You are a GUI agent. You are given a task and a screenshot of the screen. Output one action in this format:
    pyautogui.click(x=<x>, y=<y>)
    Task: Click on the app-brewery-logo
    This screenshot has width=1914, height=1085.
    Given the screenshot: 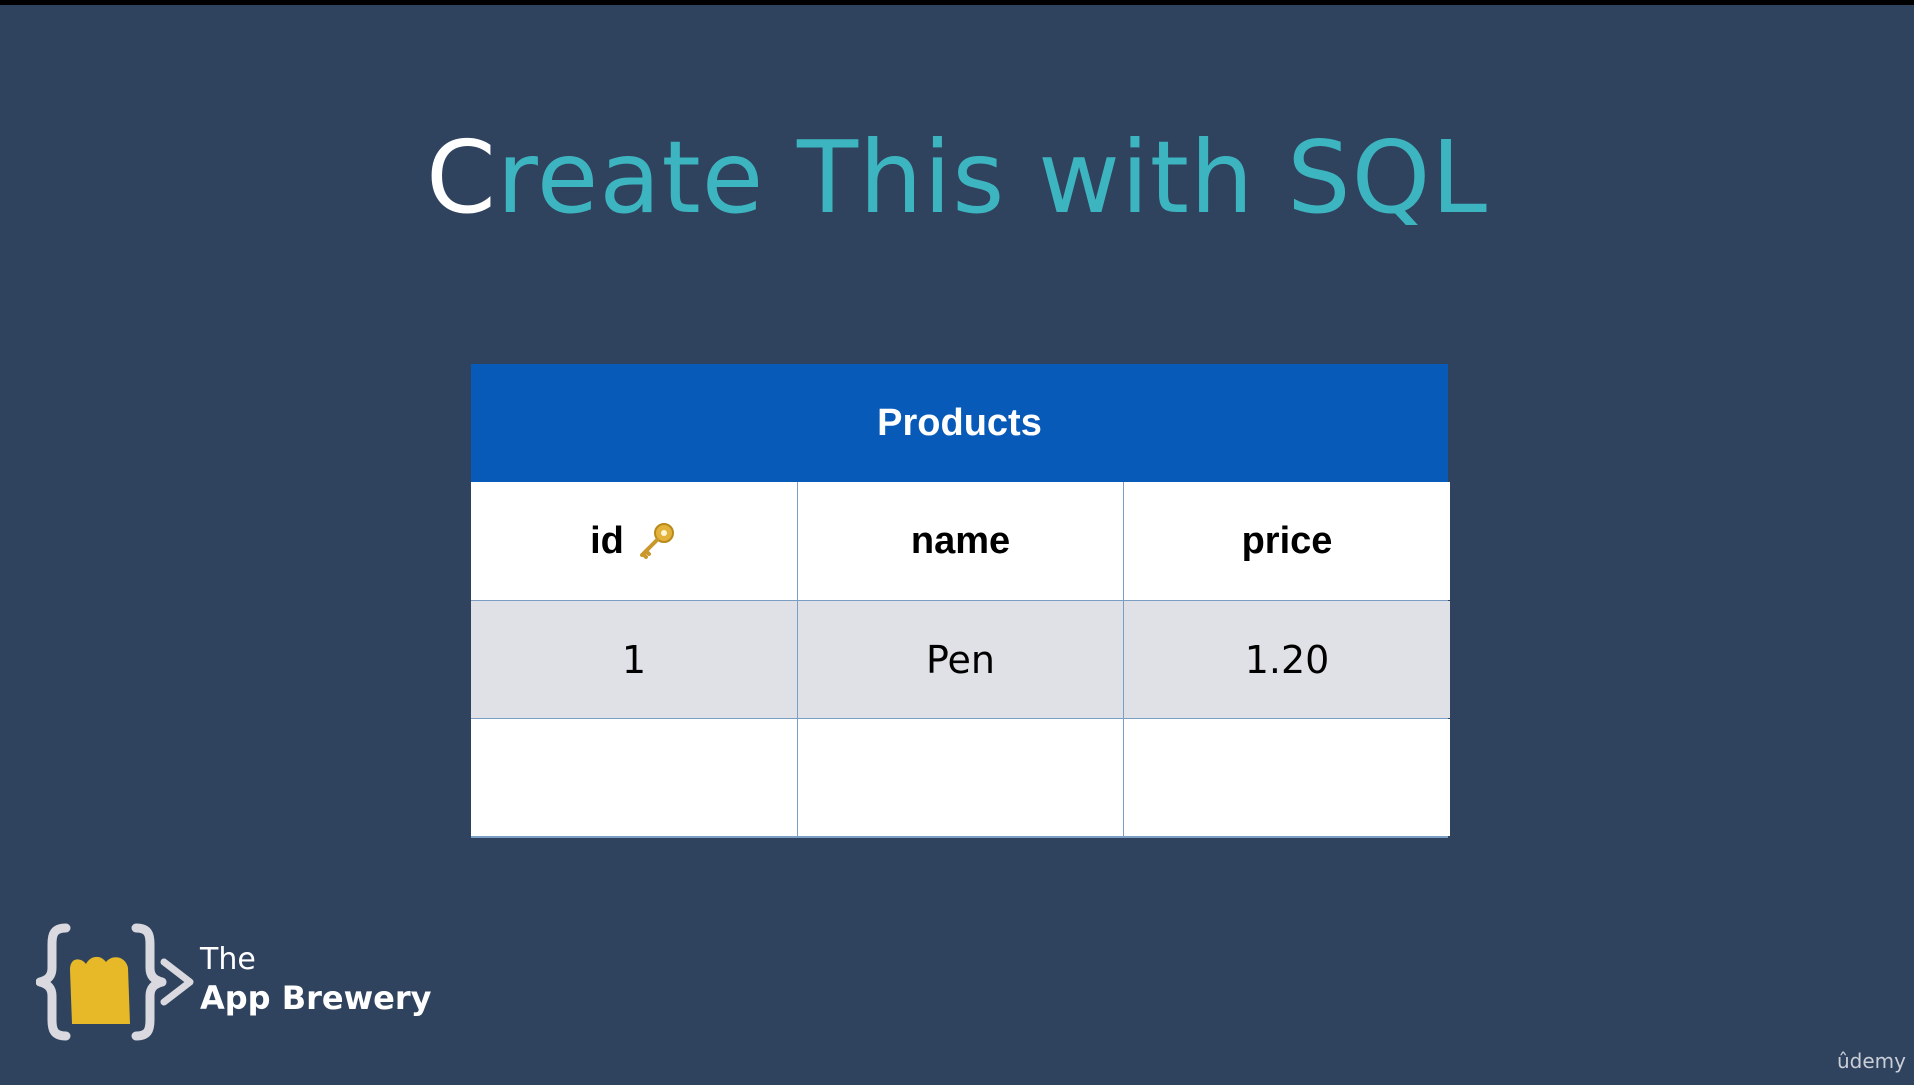 What is the action you would take?
    pyautogui.click(x=115, y=982)
    